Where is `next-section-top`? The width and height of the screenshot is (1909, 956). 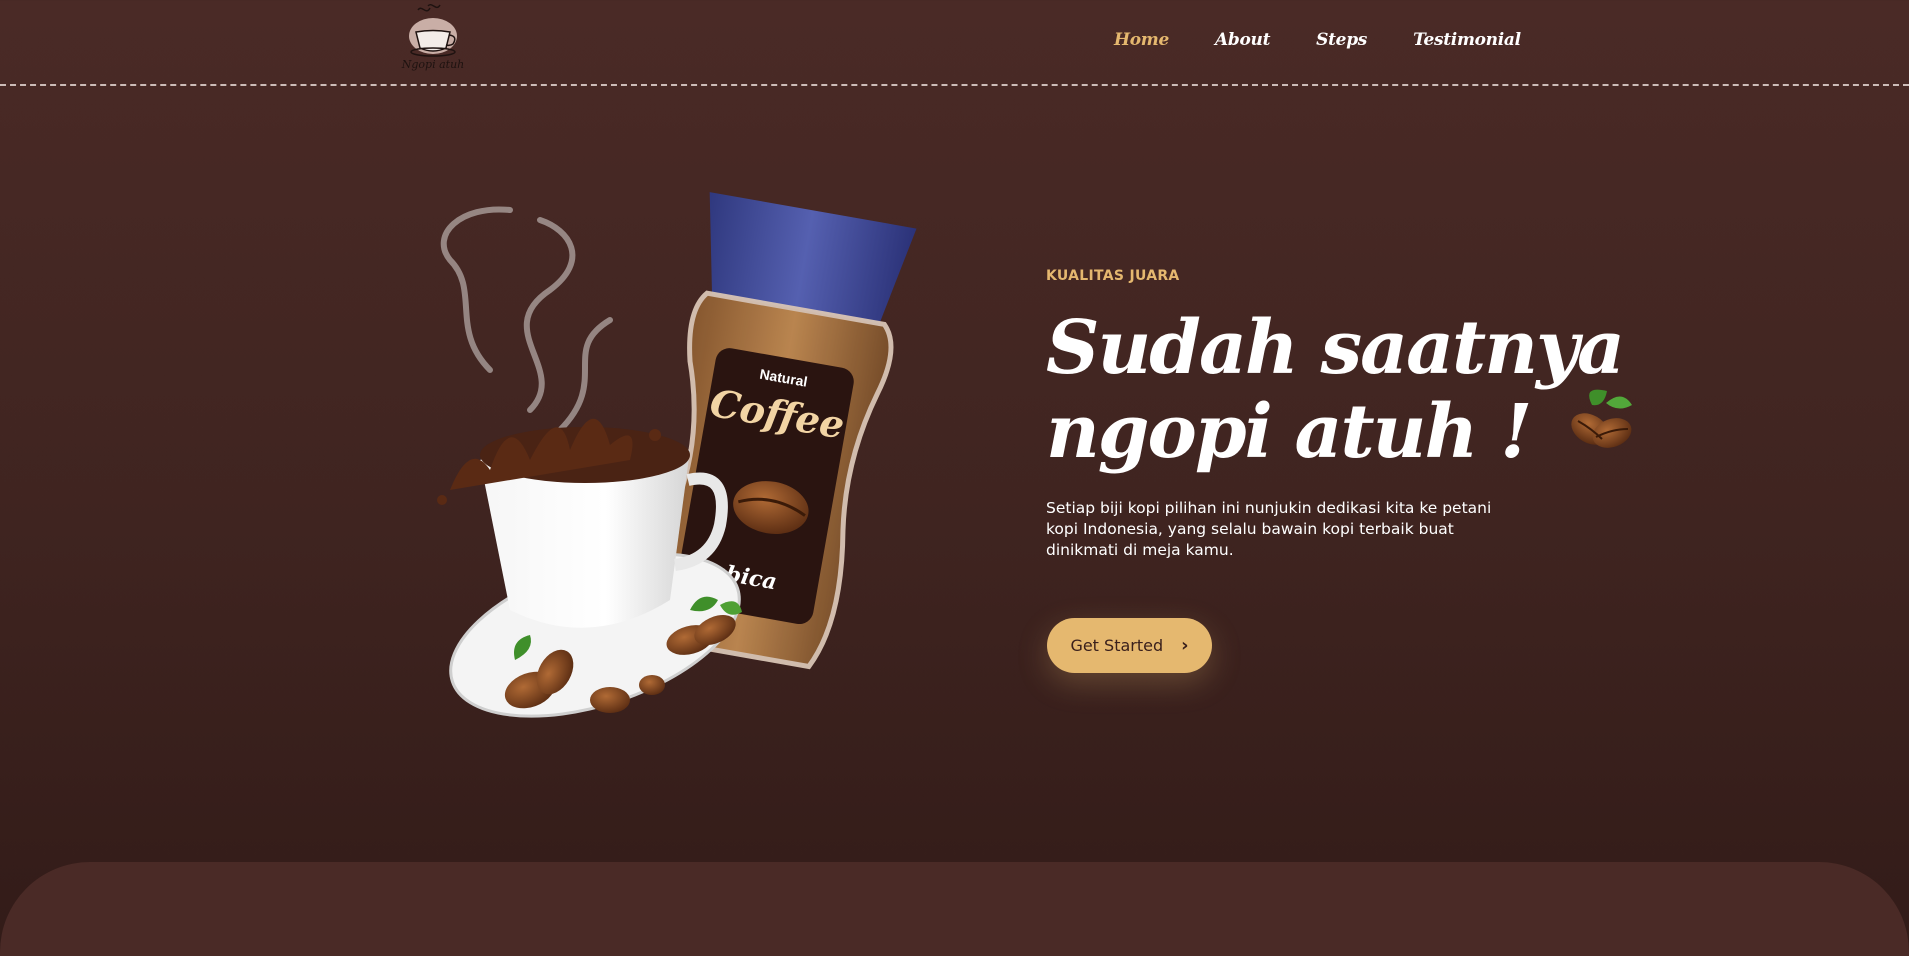 next-section-top is located at coordinates (954, 909).